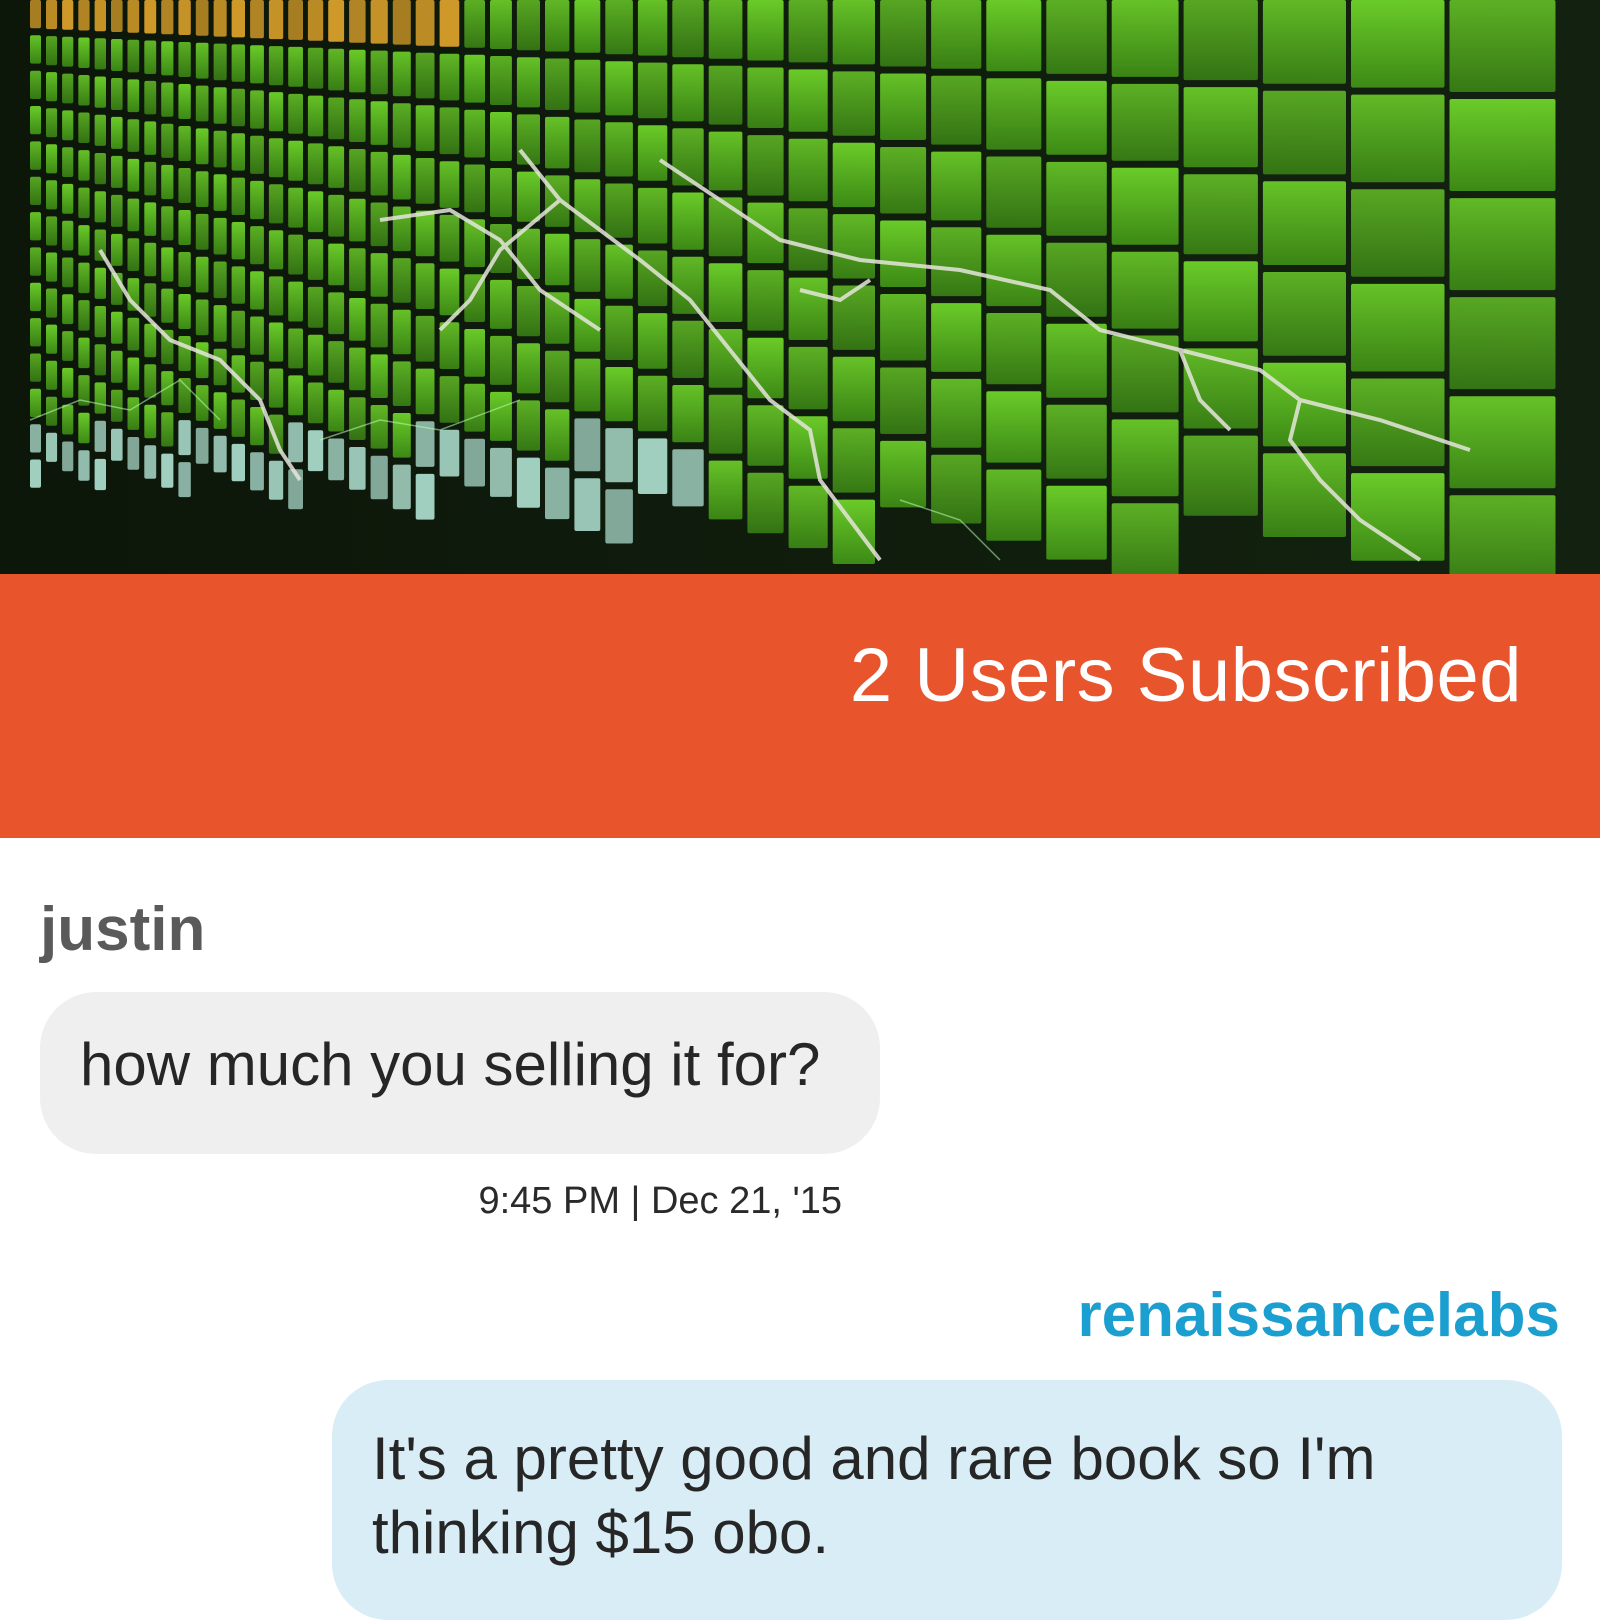 The height and width of the screenshot is (1620, 1600). I want to click on message-author: renaissancelabs, so click(1318, 1315).